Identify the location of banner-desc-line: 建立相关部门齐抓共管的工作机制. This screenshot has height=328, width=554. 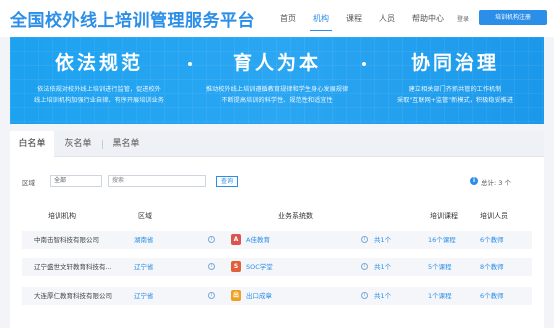
(455, 89).